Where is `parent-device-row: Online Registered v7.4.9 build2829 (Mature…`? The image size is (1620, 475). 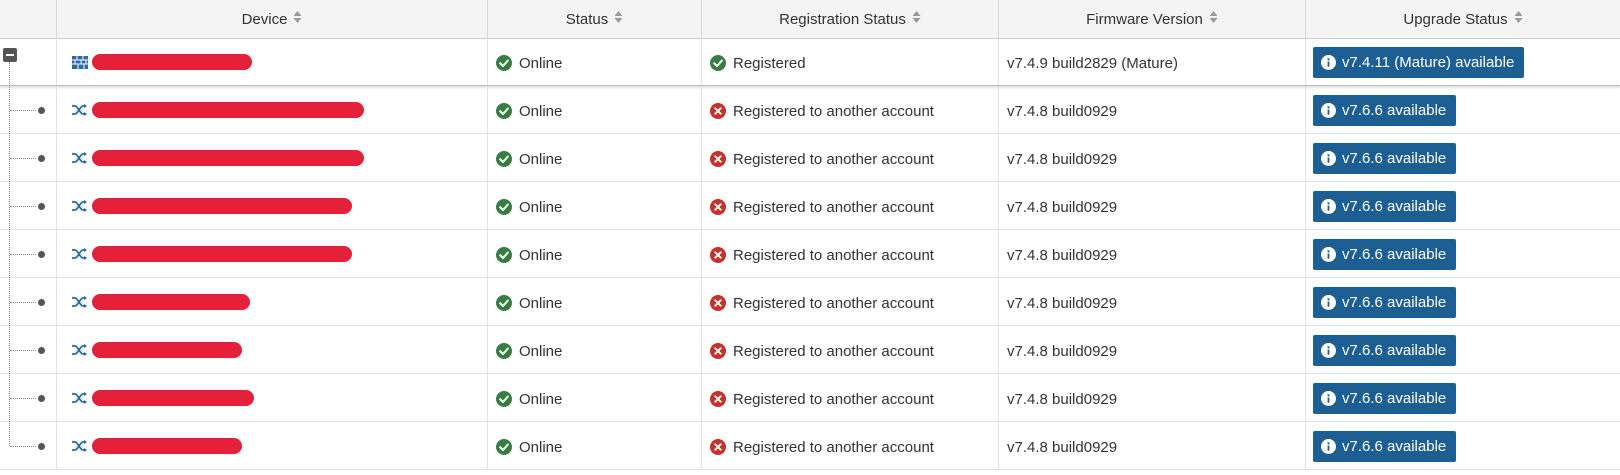 parent-device-row: Online Registered v7.4.9 build2829 (Mature… is located at coordinates (810, 62).